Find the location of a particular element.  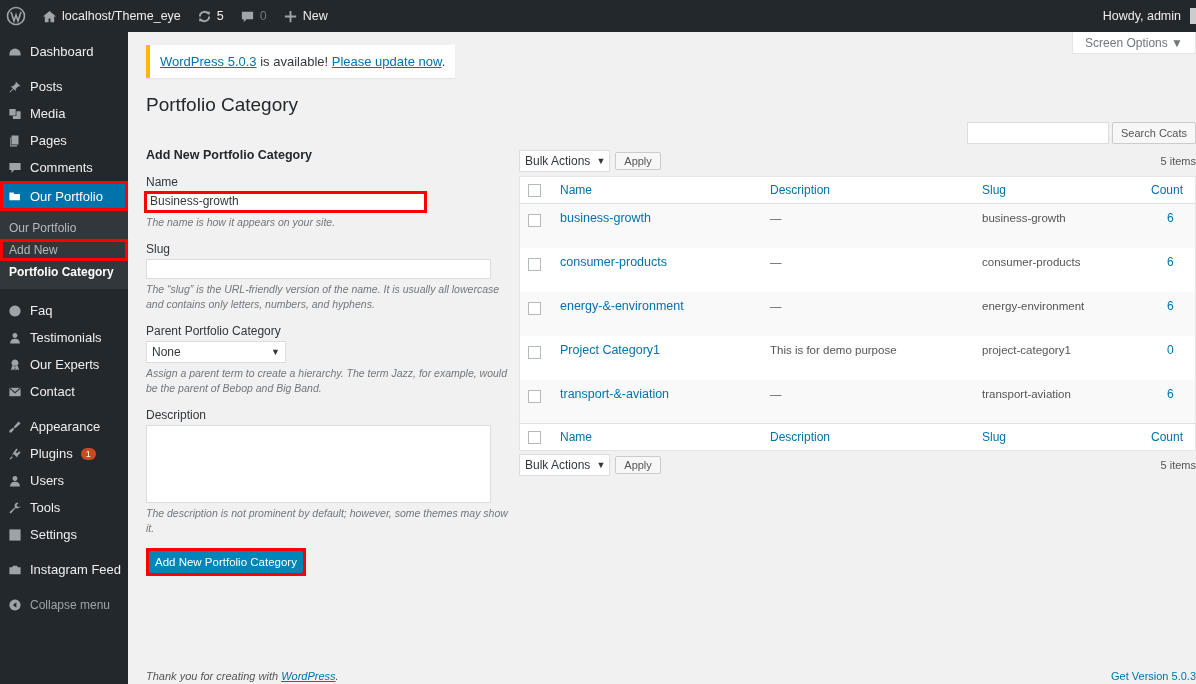

menu-item: Faq is located at coordinates (64, 310).